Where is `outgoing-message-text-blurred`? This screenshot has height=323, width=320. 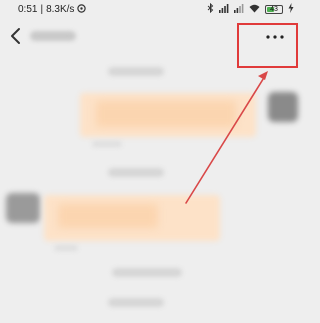
outgoing-message-text-blurred is located at coordinates (166, 114).